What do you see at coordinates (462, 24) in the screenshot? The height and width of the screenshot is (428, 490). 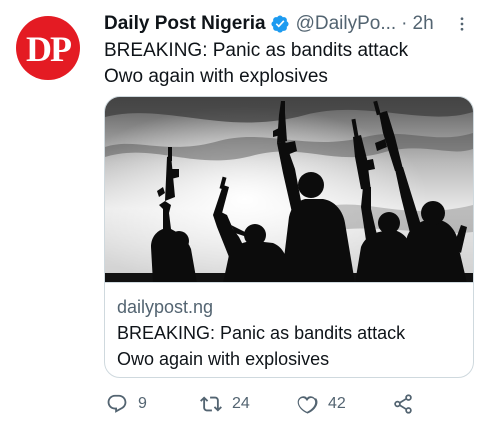 I see `more-icon` at bounding box center [462, 24].